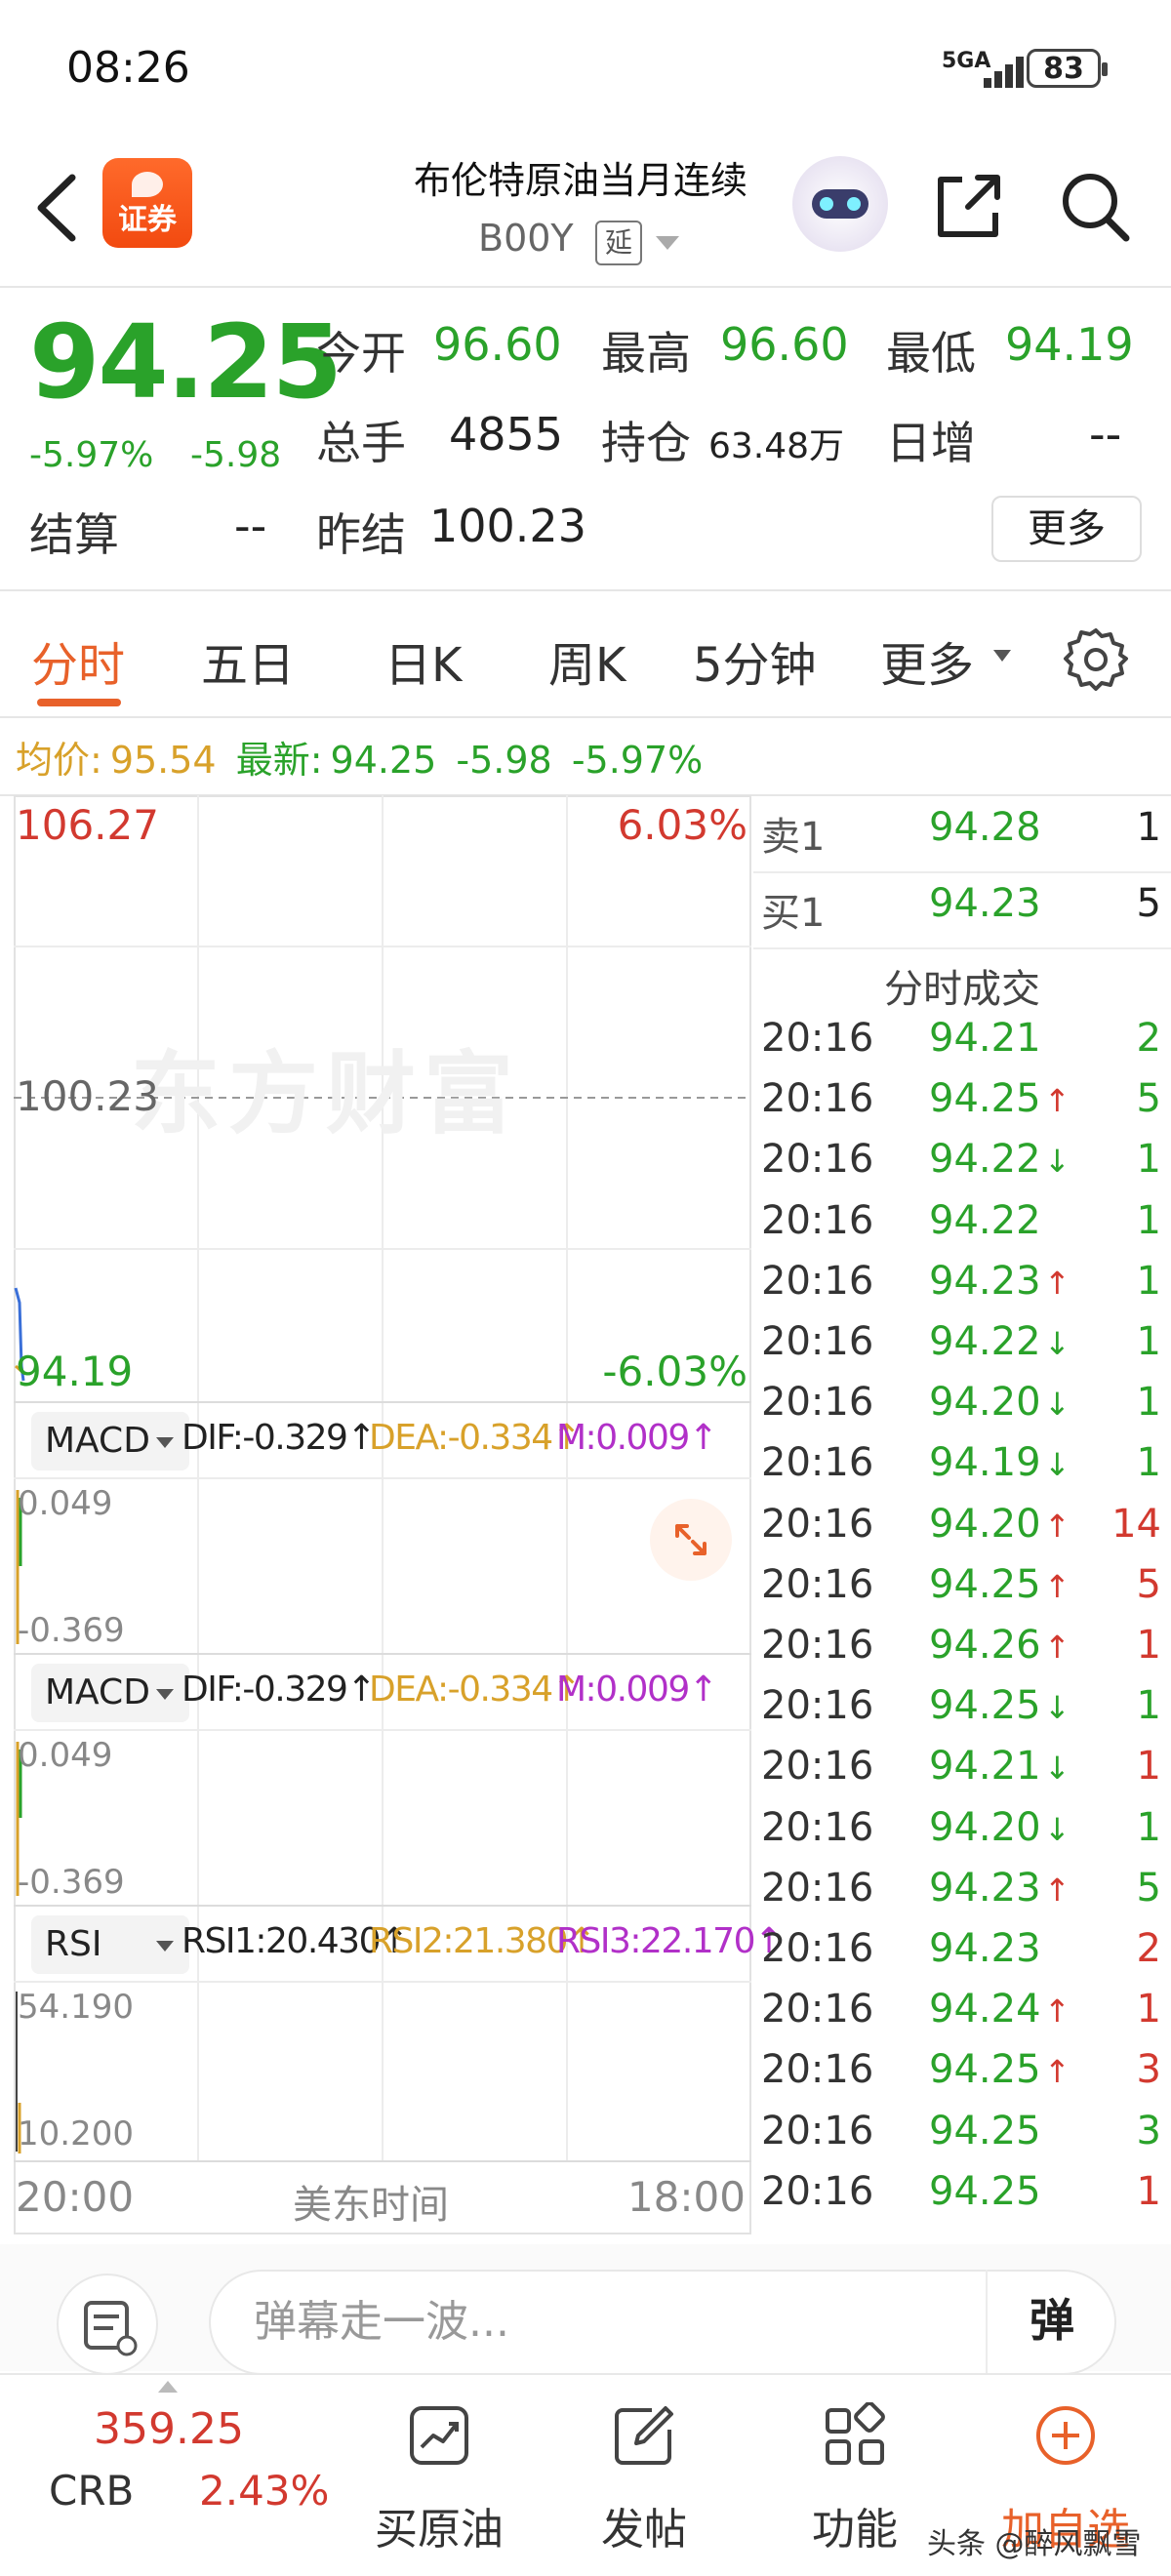  I want to click on tab-weekly-k: 周K, so click(587, 660).